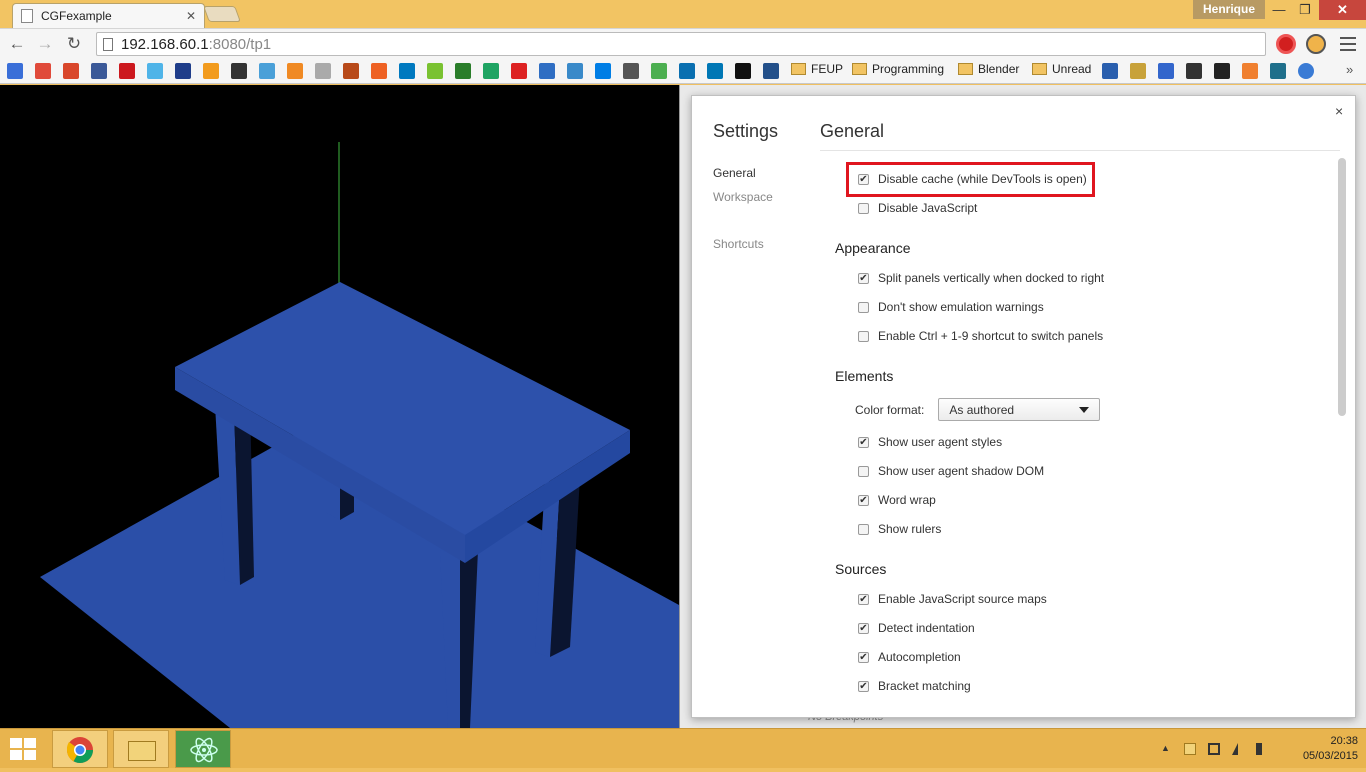 The width and height of the screenshot is (1366, 772). What do you see at coordinates (211, 71) in the screenshot?
I see `bookmark-d-icon` at bounding box center [211, 71].